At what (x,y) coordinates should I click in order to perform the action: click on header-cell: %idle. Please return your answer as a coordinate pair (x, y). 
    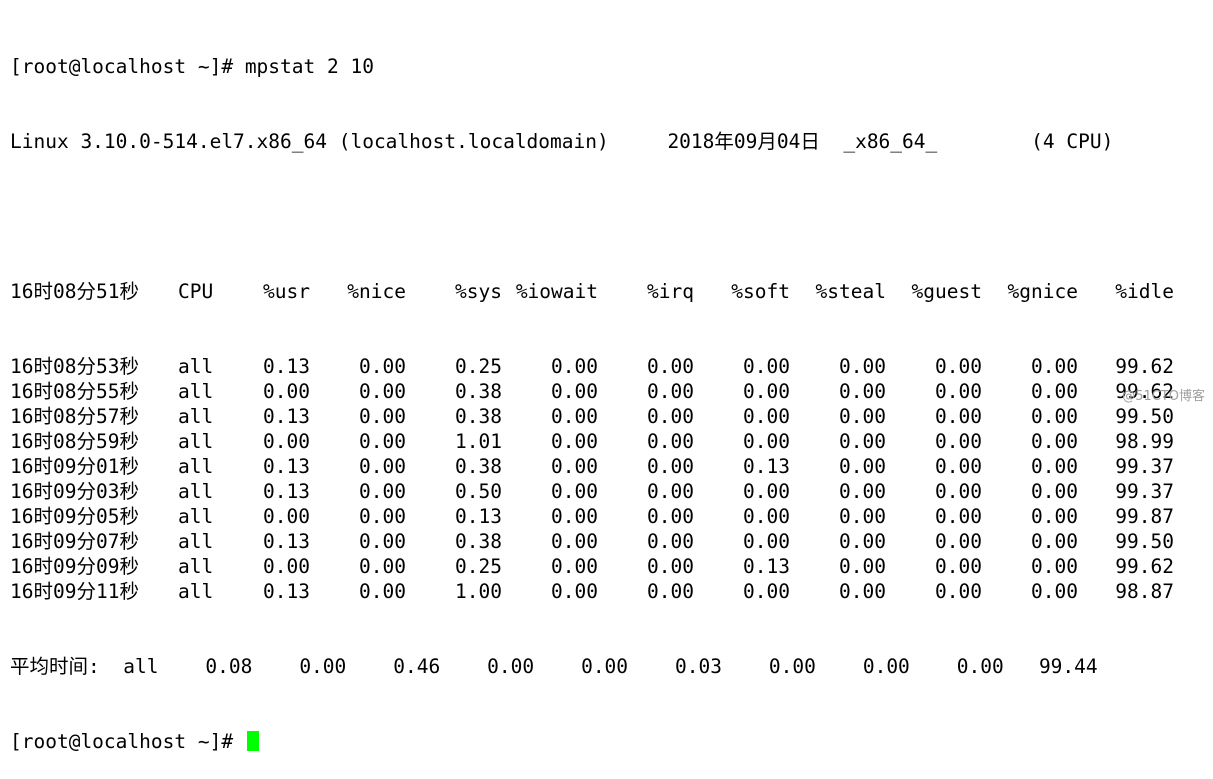
    Looking at the image, I should click on (1144, 291).